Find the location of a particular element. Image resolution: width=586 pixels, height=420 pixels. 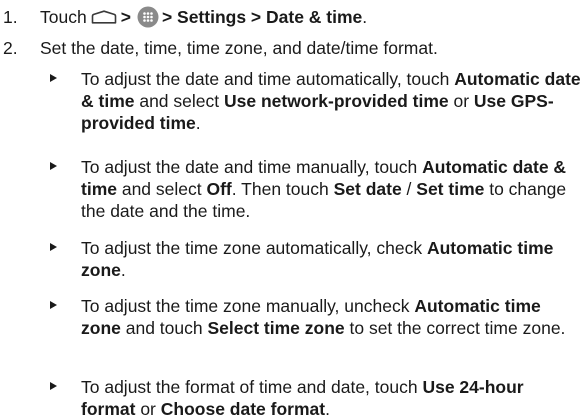

step-1-path: > Settings > Date & time is located at coordinates (262, 17).